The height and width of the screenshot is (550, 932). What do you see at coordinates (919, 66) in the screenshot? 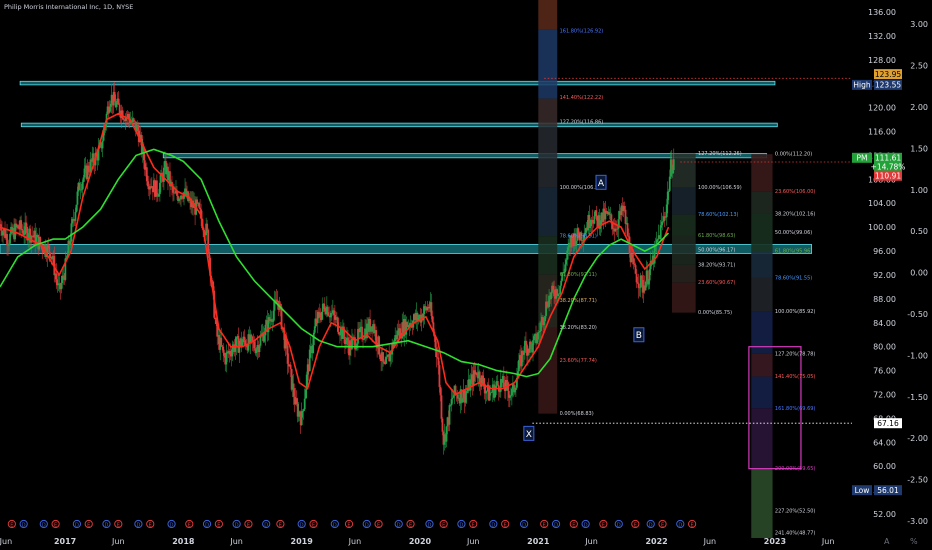
I see `y-right-tick-label: 2.50` at bounding box center [919, 66].